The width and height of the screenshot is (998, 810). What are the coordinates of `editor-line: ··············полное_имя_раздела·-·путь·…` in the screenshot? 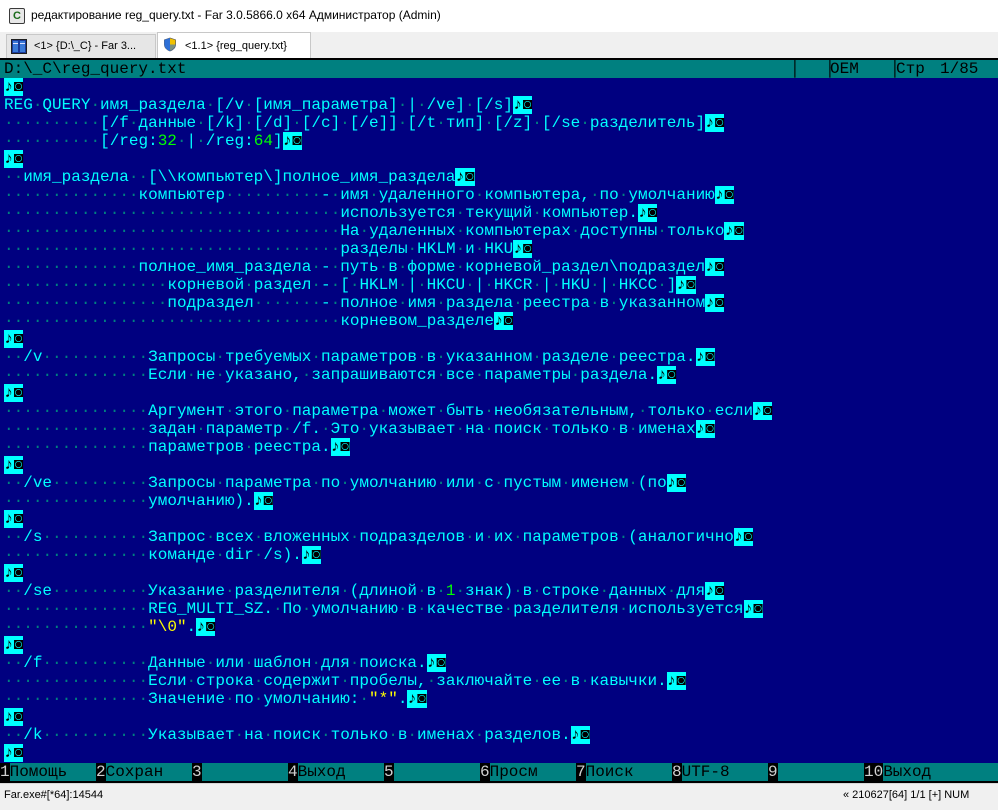 It's located at (501, 267).